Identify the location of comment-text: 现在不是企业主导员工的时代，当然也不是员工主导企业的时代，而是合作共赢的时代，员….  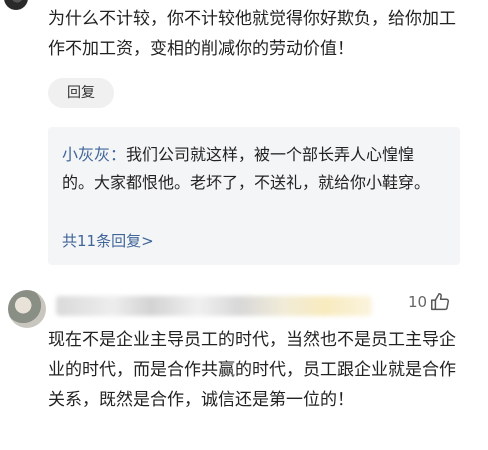
(252, 370).